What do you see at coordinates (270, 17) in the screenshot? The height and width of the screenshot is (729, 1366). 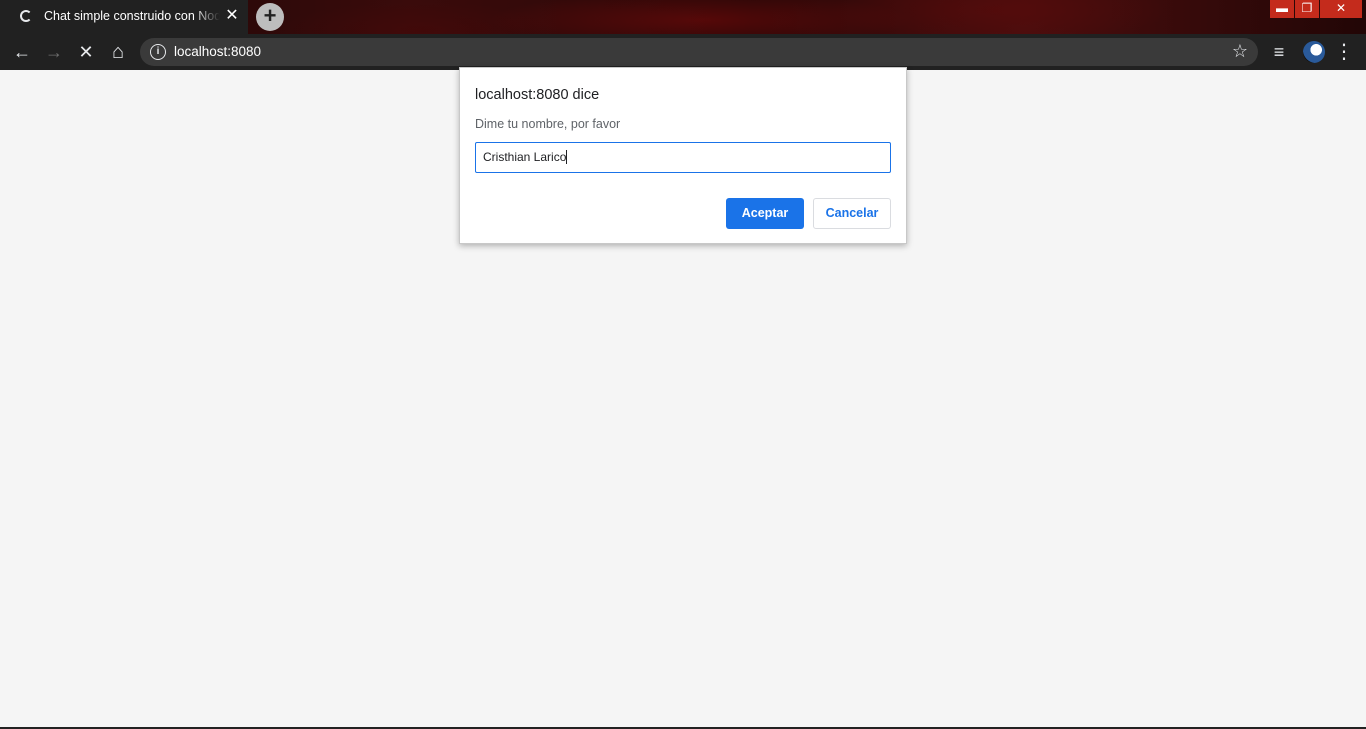 I see `new-tab-button: +` at bounding box center [270, 17].